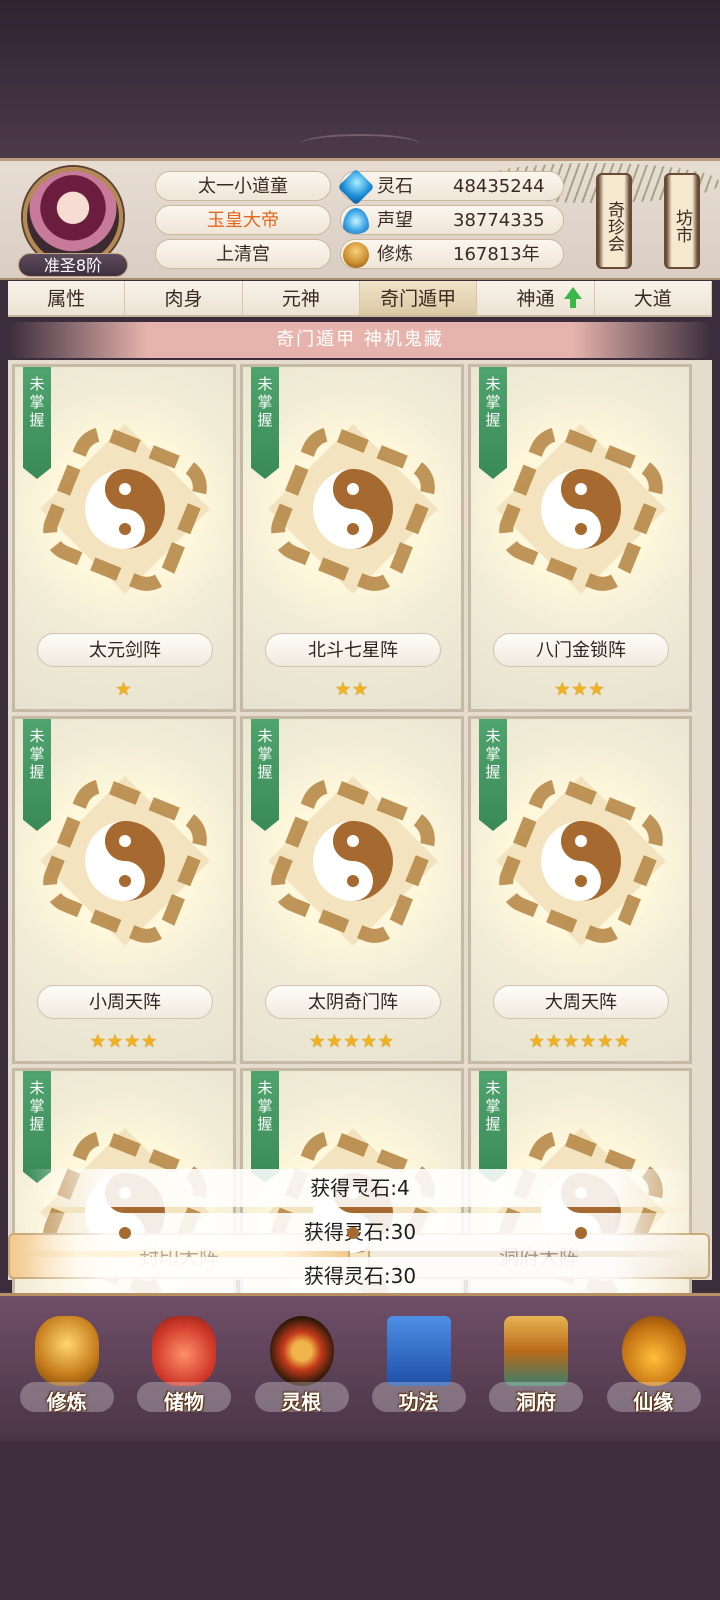 The height and width of the screenshot is (1600, 720). I want to click on formation-name: 太元剑阵, so click(125, 650).